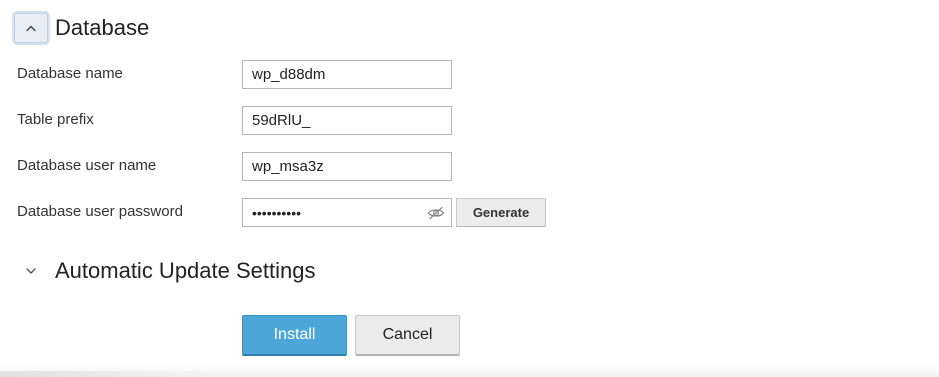 The height and width of the screenshot is (377, 939). I want to click on database-name-input, so click(347, 74).